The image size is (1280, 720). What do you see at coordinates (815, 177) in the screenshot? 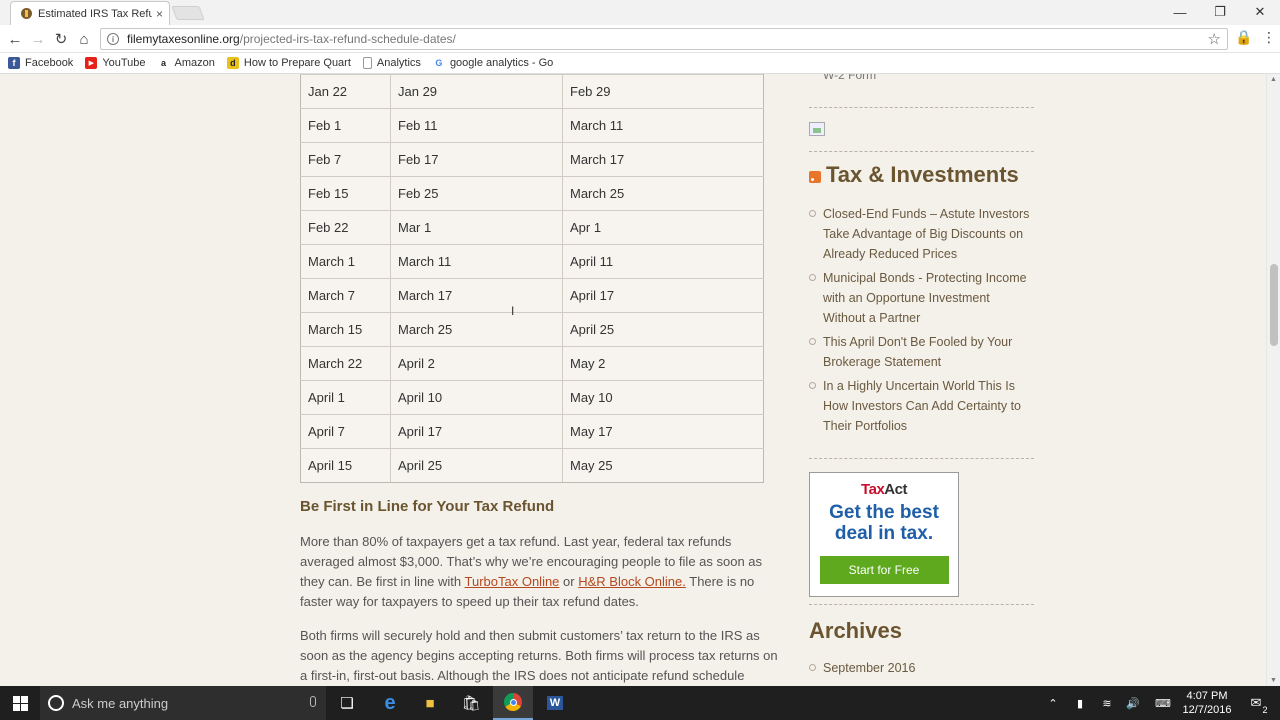
I see `rss-icon` at bounding box center [815, 177].